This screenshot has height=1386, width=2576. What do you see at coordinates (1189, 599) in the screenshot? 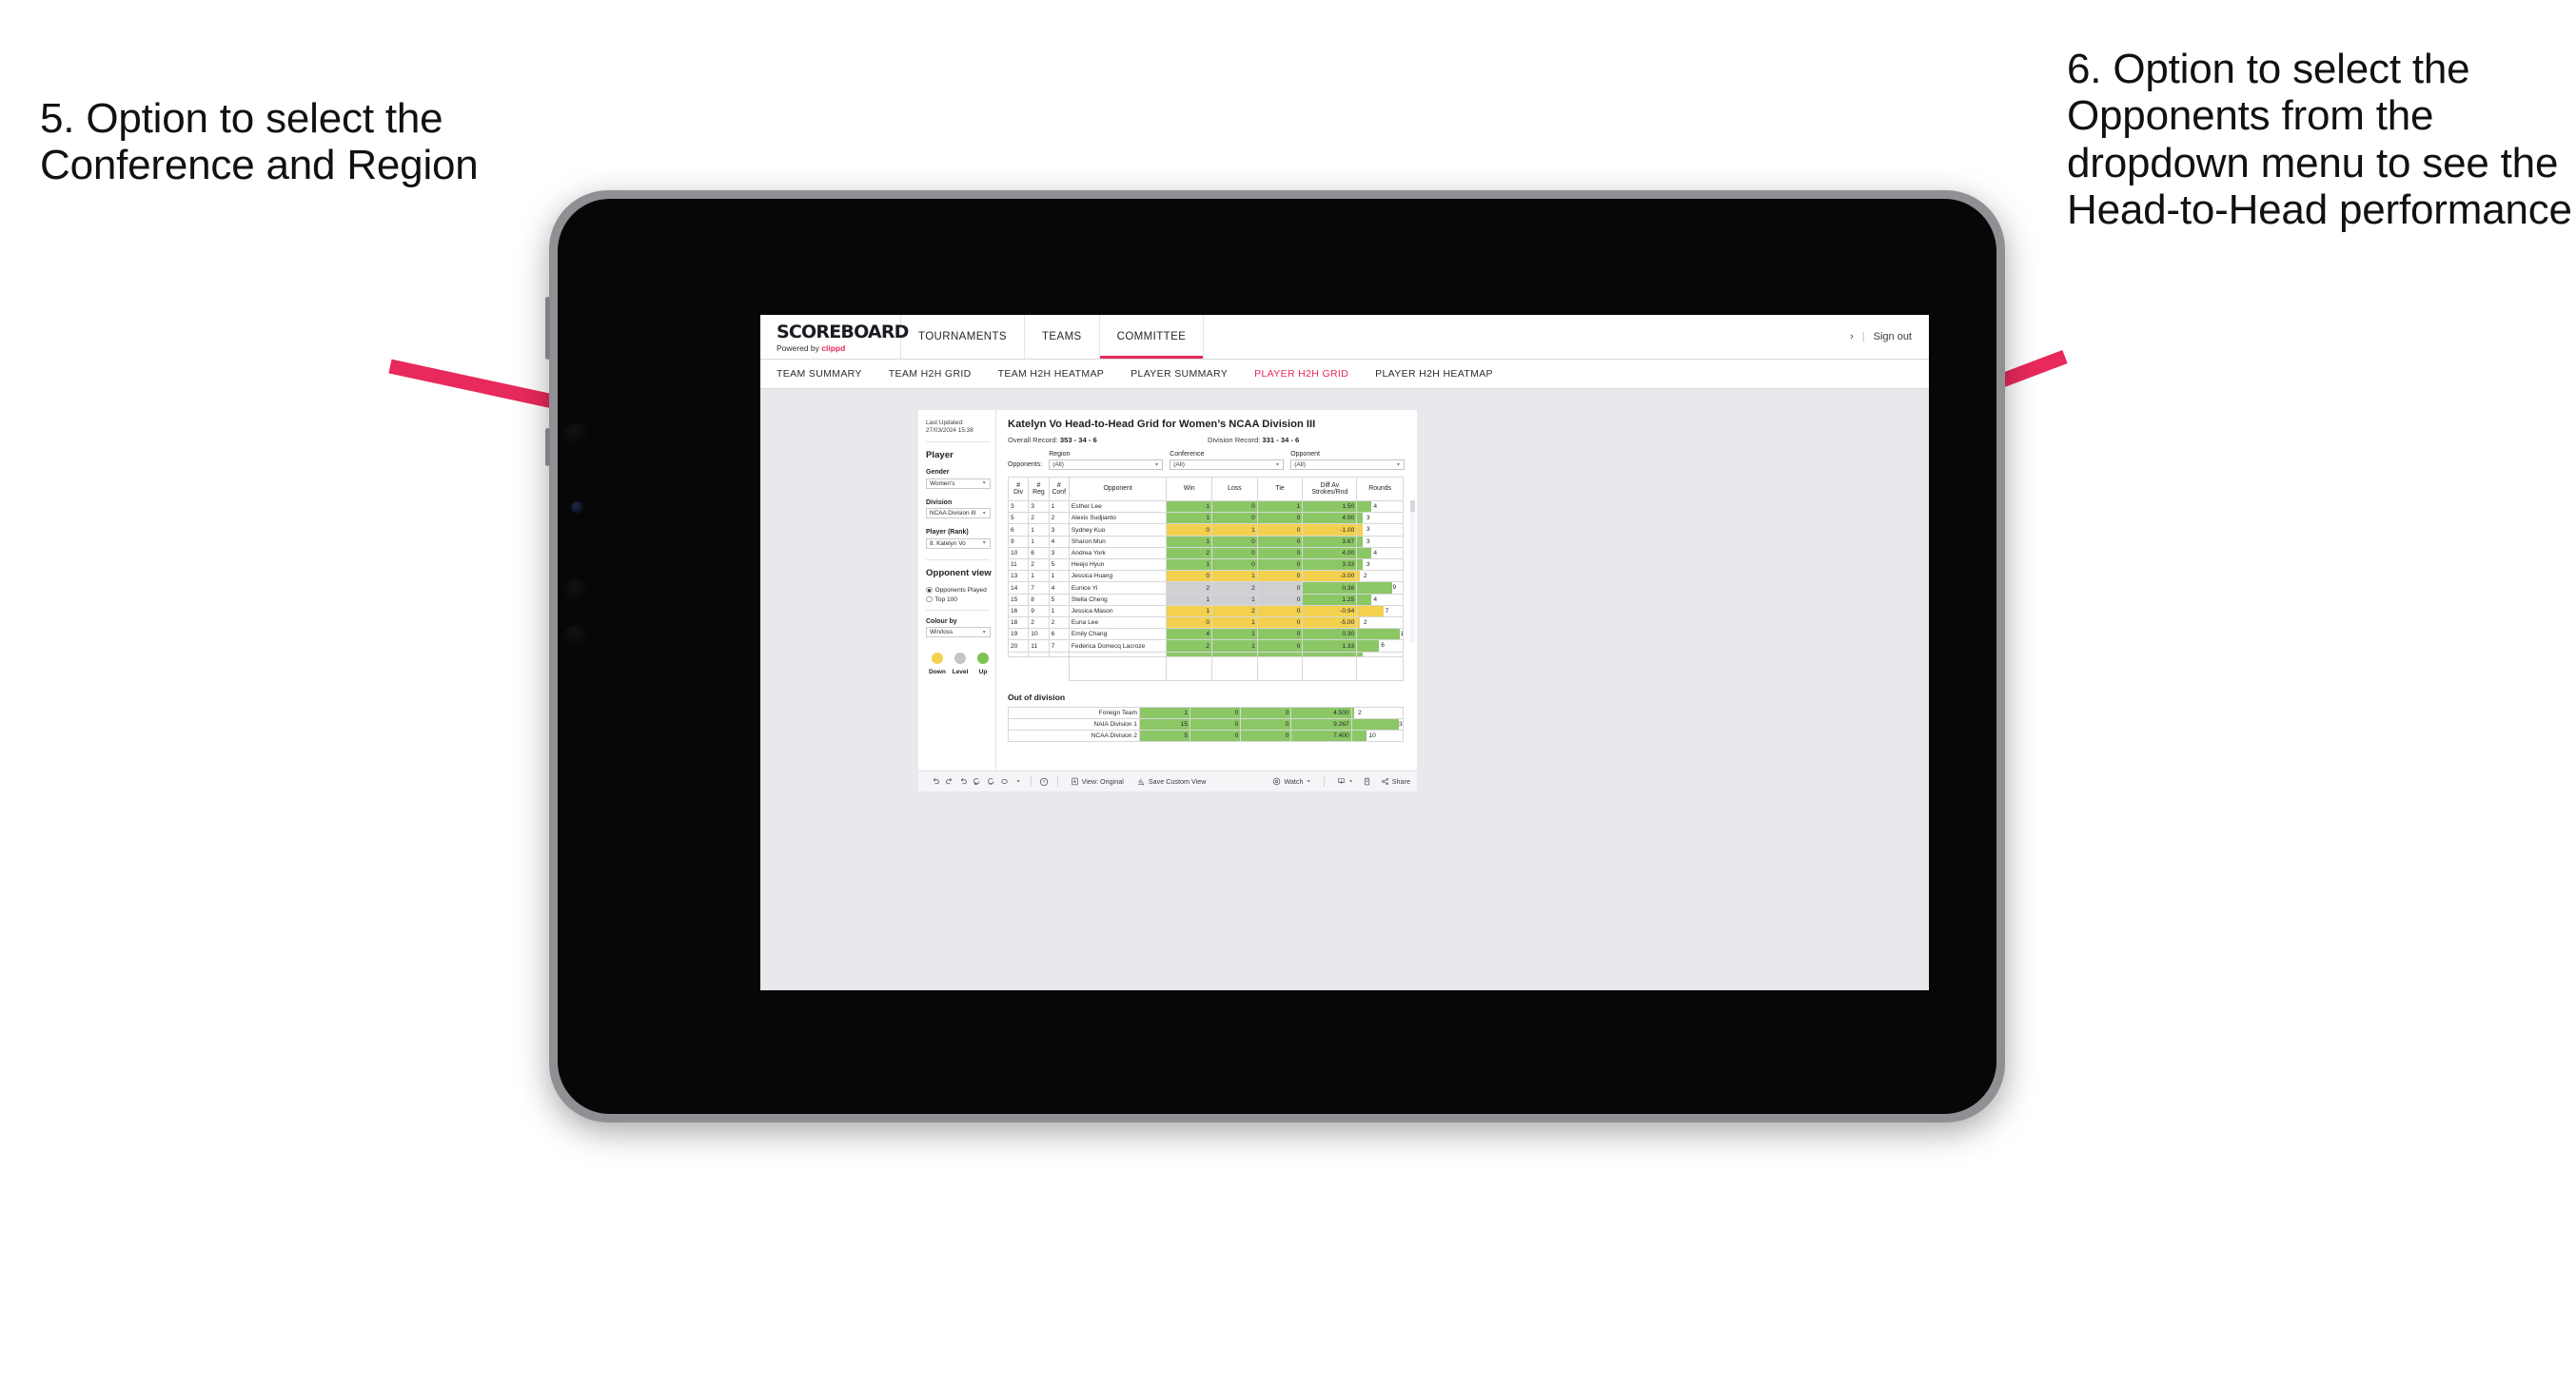
I see `cell-win: 1` at bounding box center [1189, 599].